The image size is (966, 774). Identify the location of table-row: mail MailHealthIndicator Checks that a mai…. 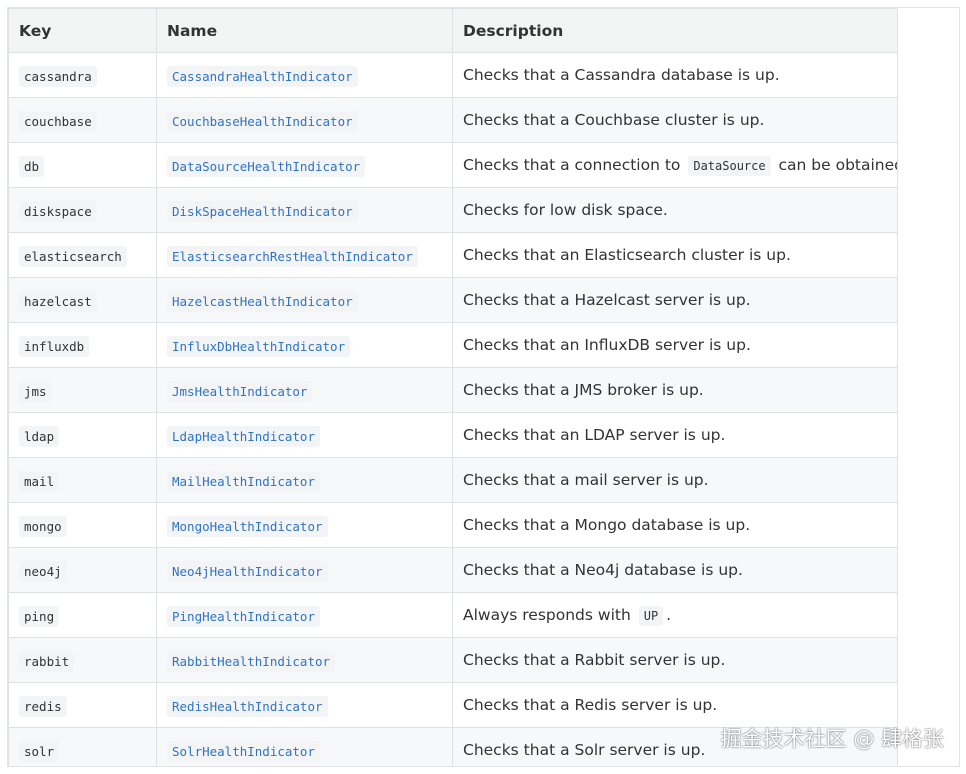
(453, 480).